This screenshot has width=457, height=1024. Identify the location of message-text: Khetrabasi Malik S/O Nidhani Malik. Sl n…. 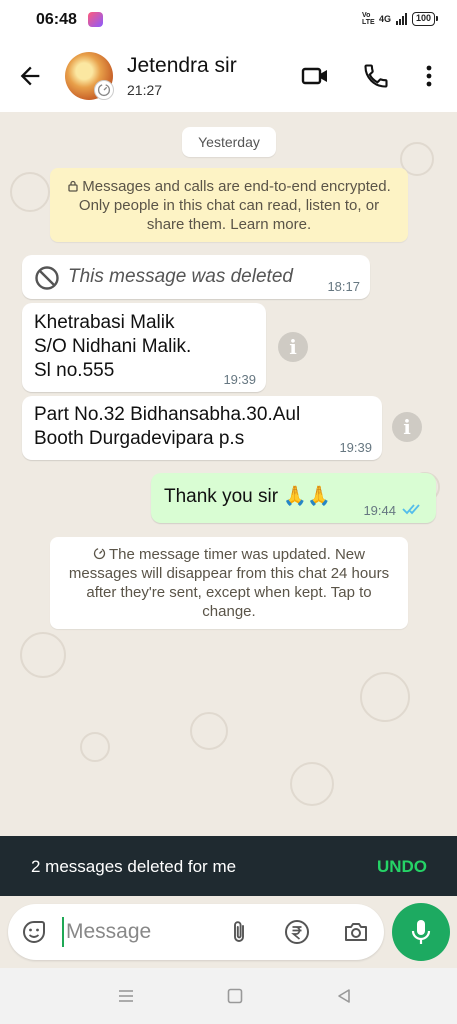
(113, 346).